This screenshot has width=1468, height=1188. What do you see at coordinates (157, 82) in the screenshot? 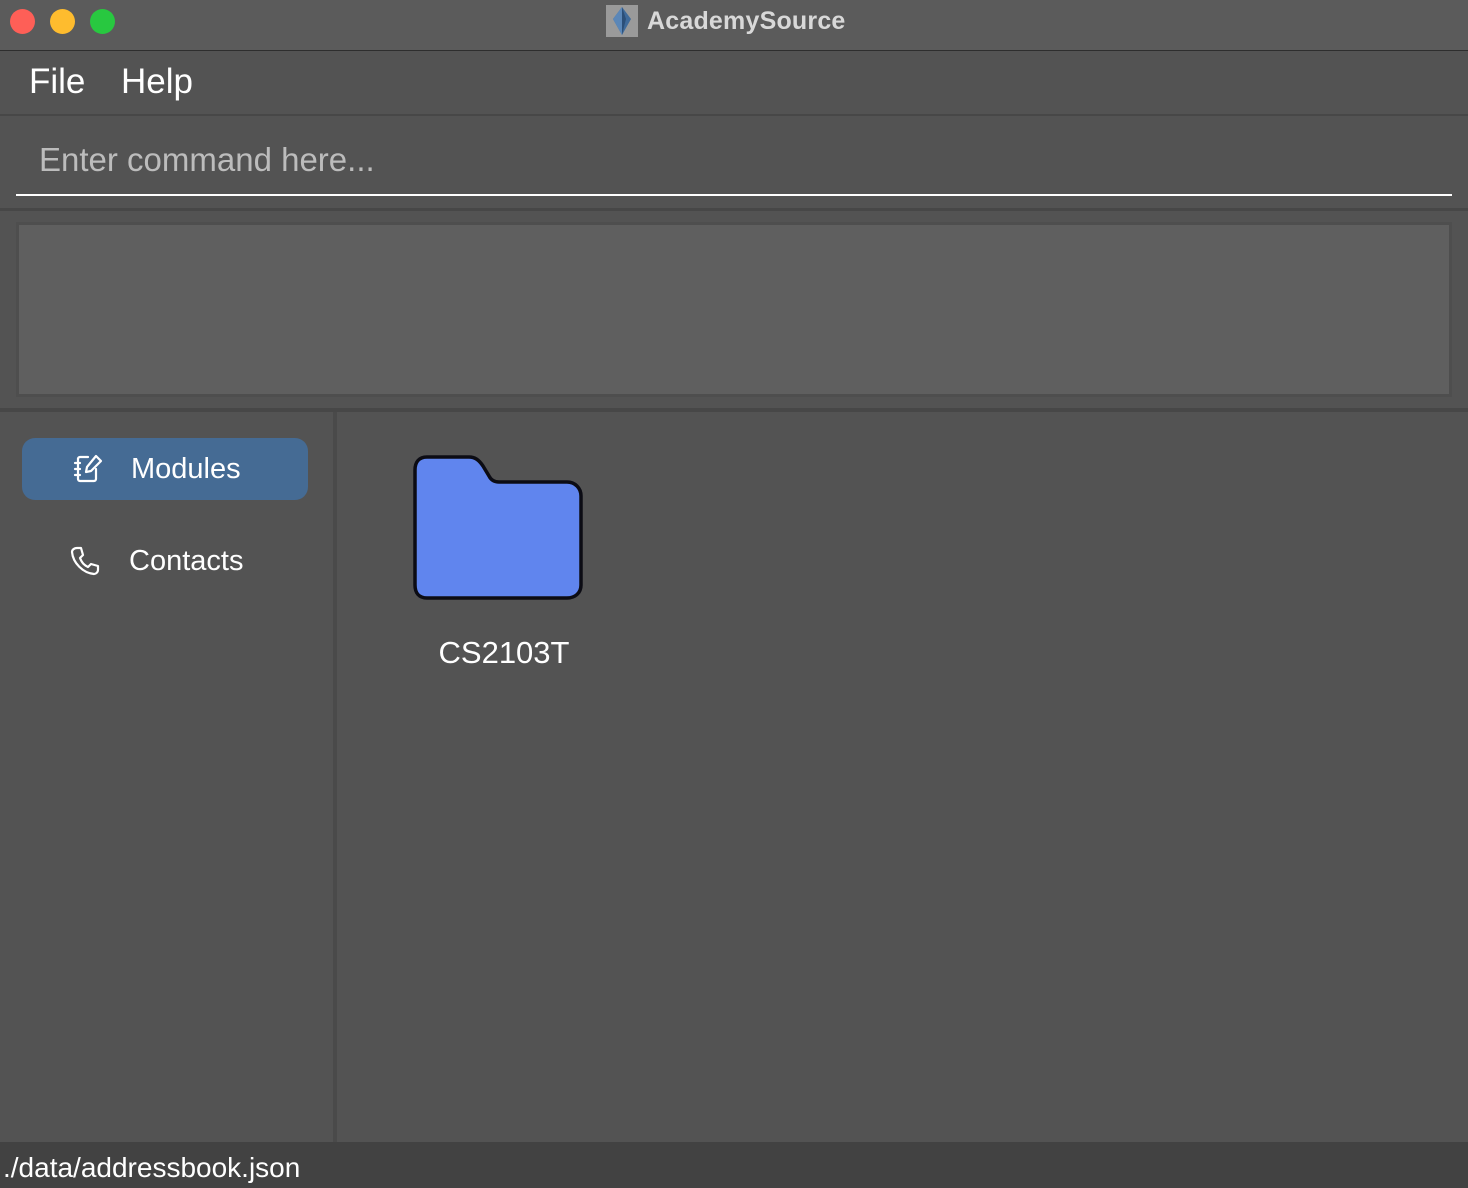
I see `menu-help: Help` at bounding box center [157, 82].